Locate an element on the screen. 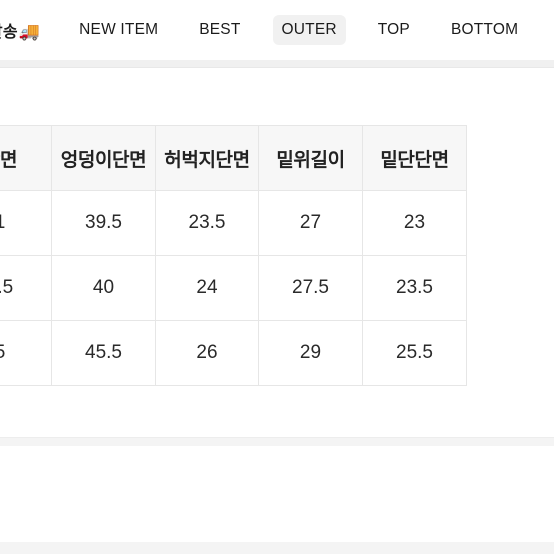 The height and width of the screenshot is (554, 554). table-cell: 26 is located at coordinates (207, 353).